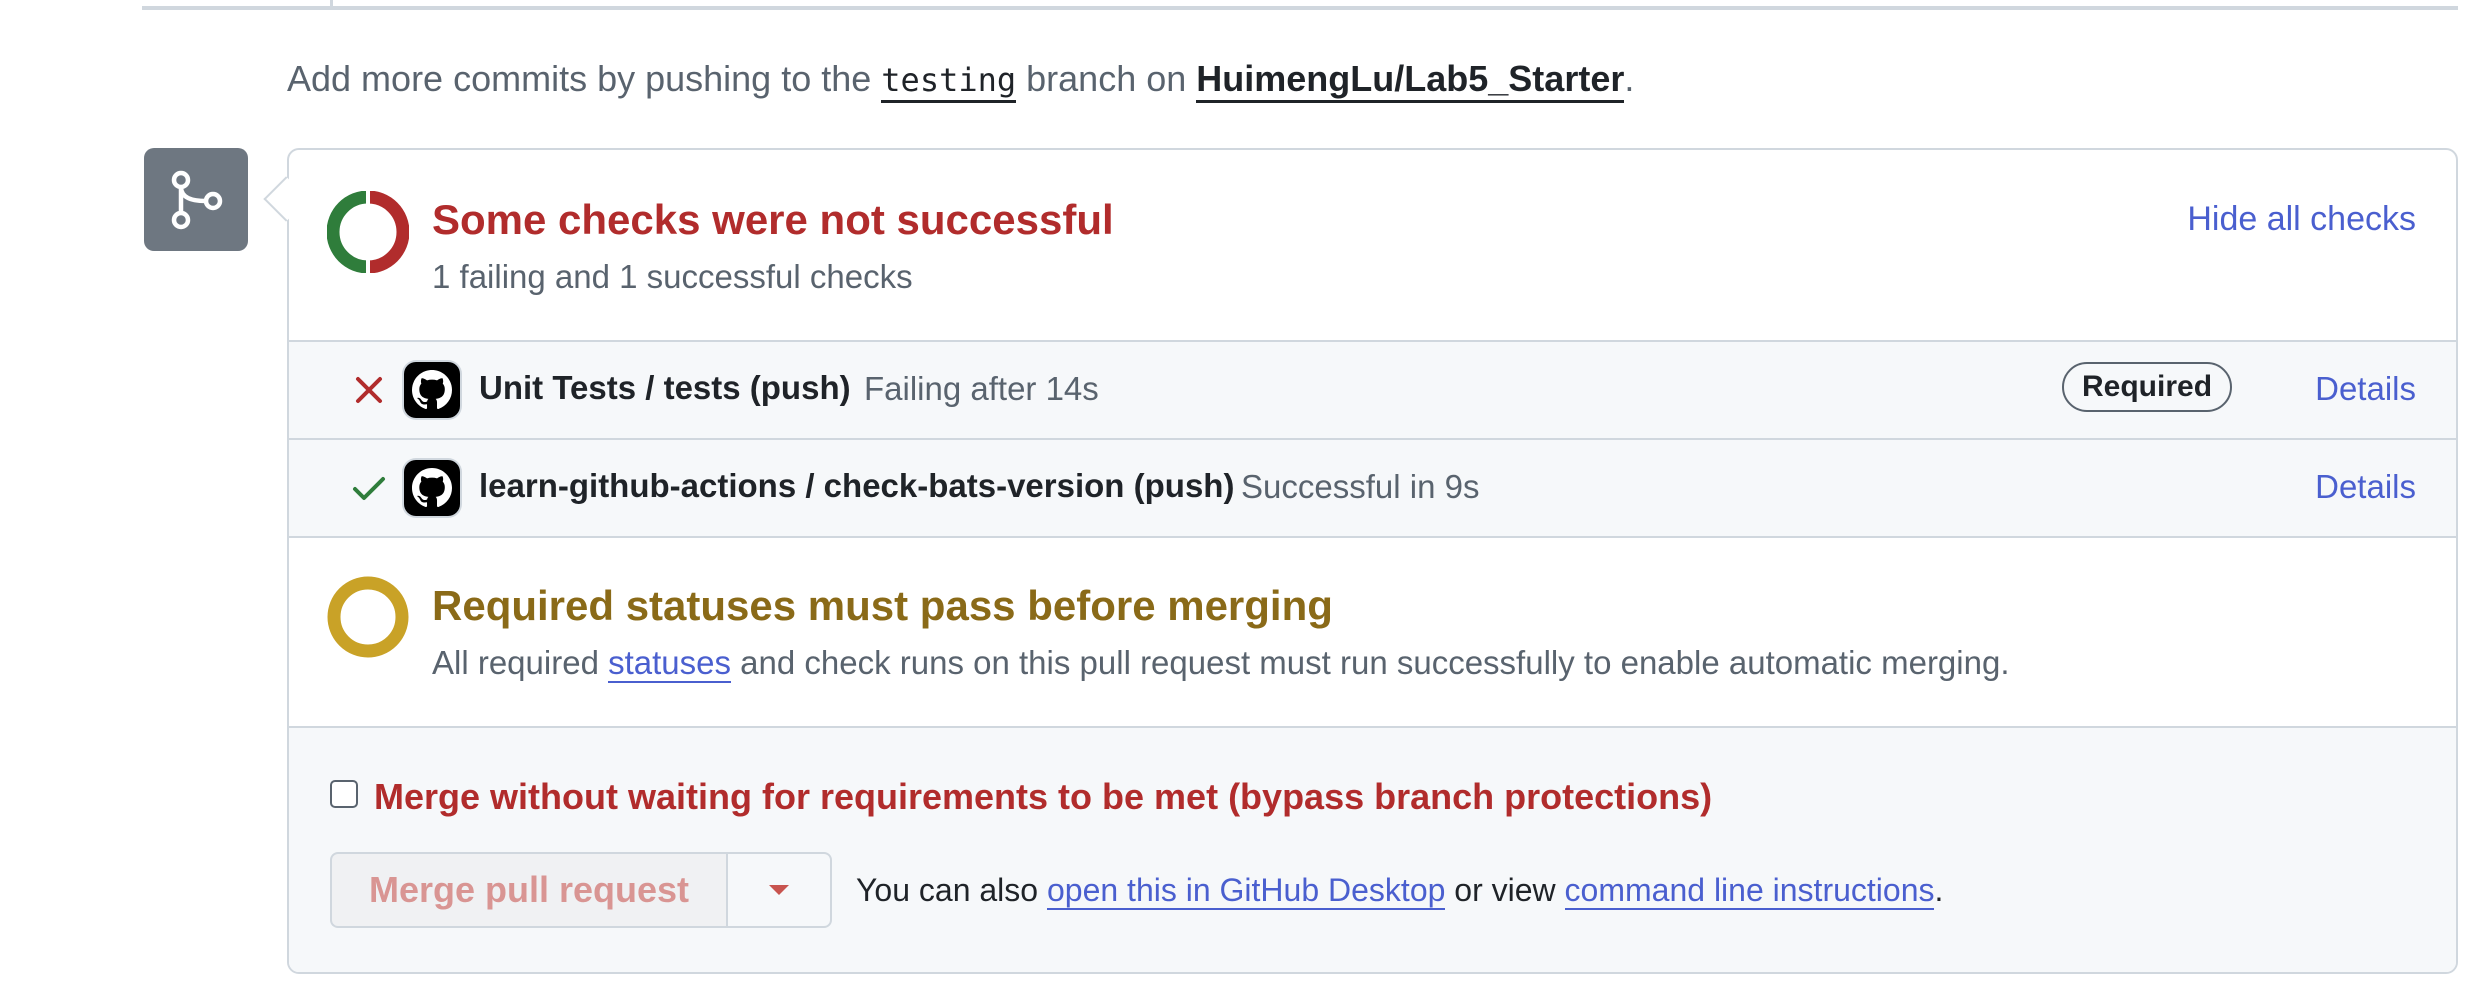  What do you see at coordinates (951, 890) in the screenshot?
I see `also-prefix: You can also` at bounding box center [951, 890].